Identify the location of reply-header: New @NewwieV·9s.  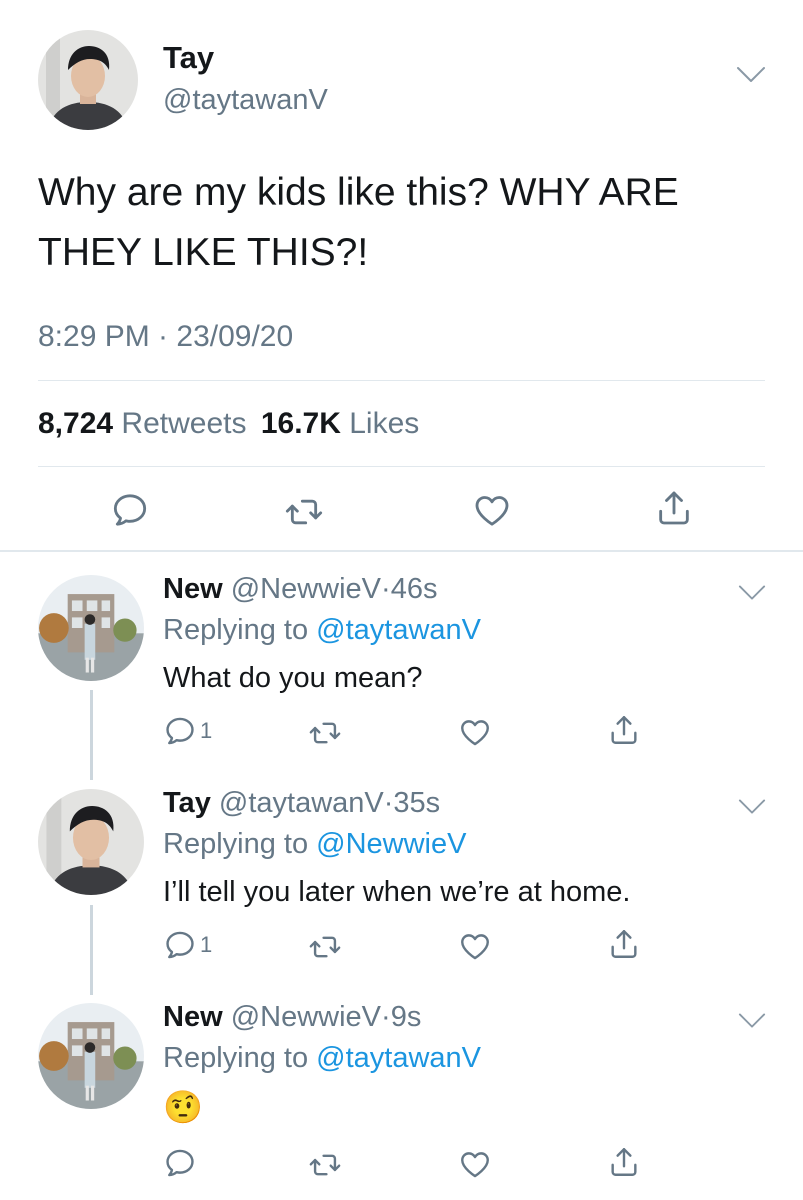
(292, 1017).